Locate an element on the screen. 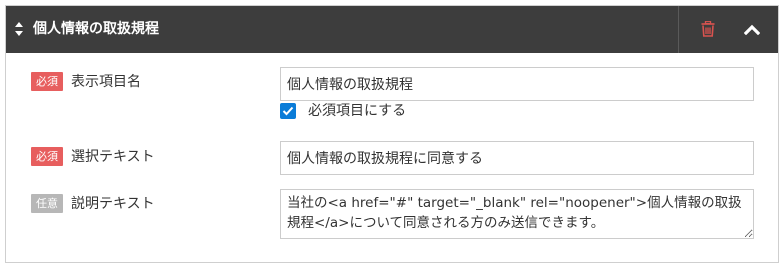  collapse-button is located at coordinates (752, 29).